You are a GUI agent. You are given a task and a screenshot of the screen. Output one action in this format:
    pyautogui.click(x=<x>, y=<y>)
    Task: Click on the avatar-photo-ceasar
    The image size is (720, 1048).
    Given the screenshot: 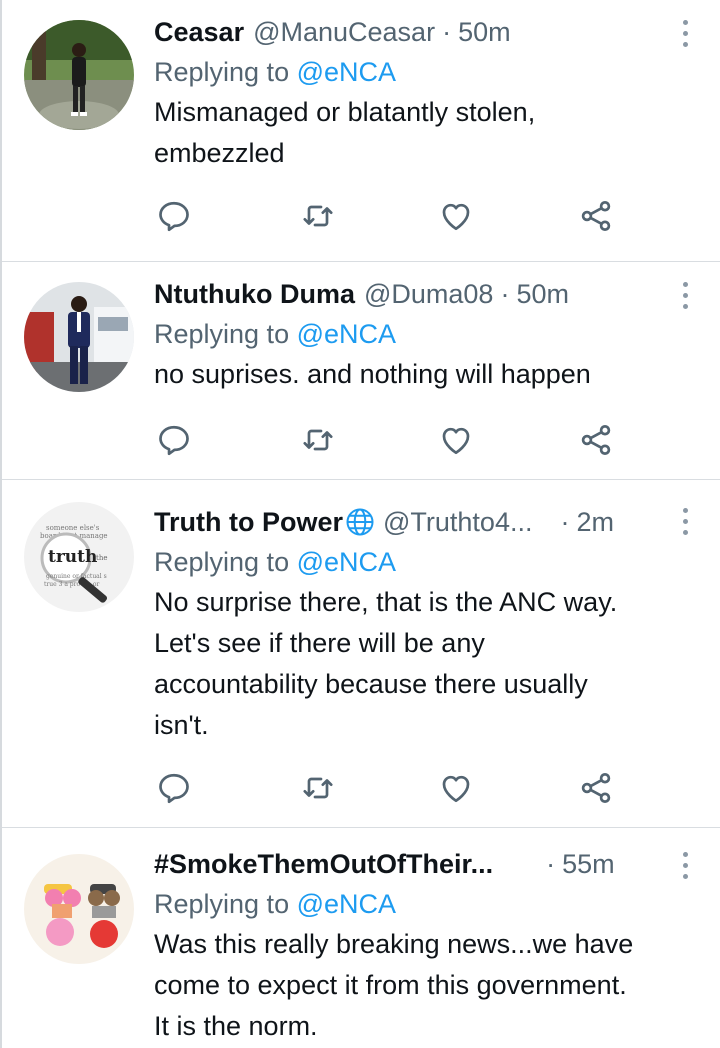 What is the action you would take?
    pyautogui.click(x=79, y=75)
    